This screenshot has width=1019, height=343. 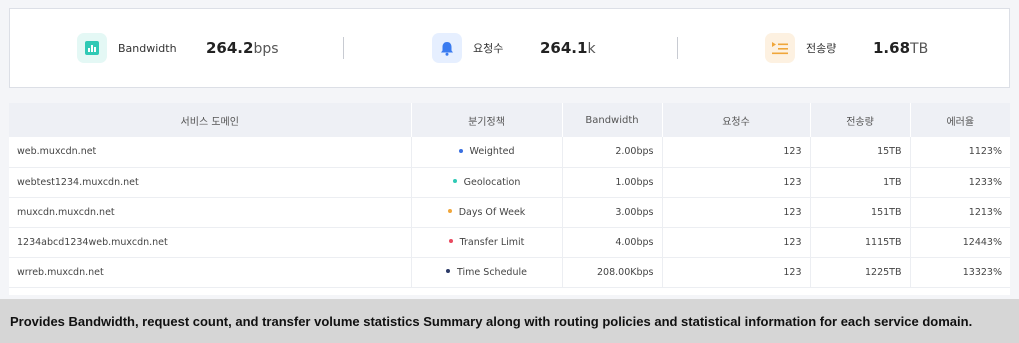 I want to click on cell-domain: muxcdn.muxcdn.net, so click(x=210, y=212).